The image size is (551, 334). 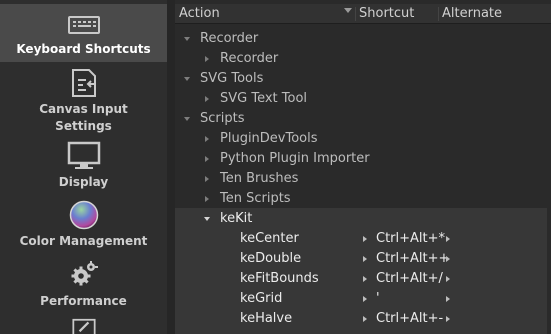 I want to click on monitor-icon, so click(x=83, y=155).